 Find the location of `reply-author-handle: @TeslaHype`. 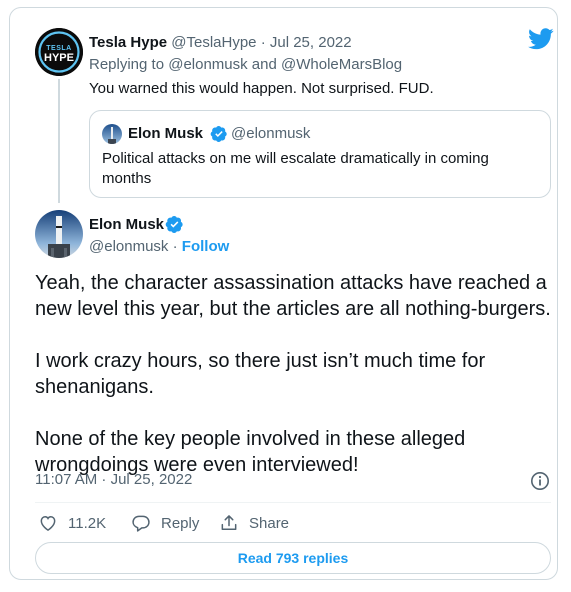

reply-author-handle: @TeslaHype is located at coordinates (213, 42).